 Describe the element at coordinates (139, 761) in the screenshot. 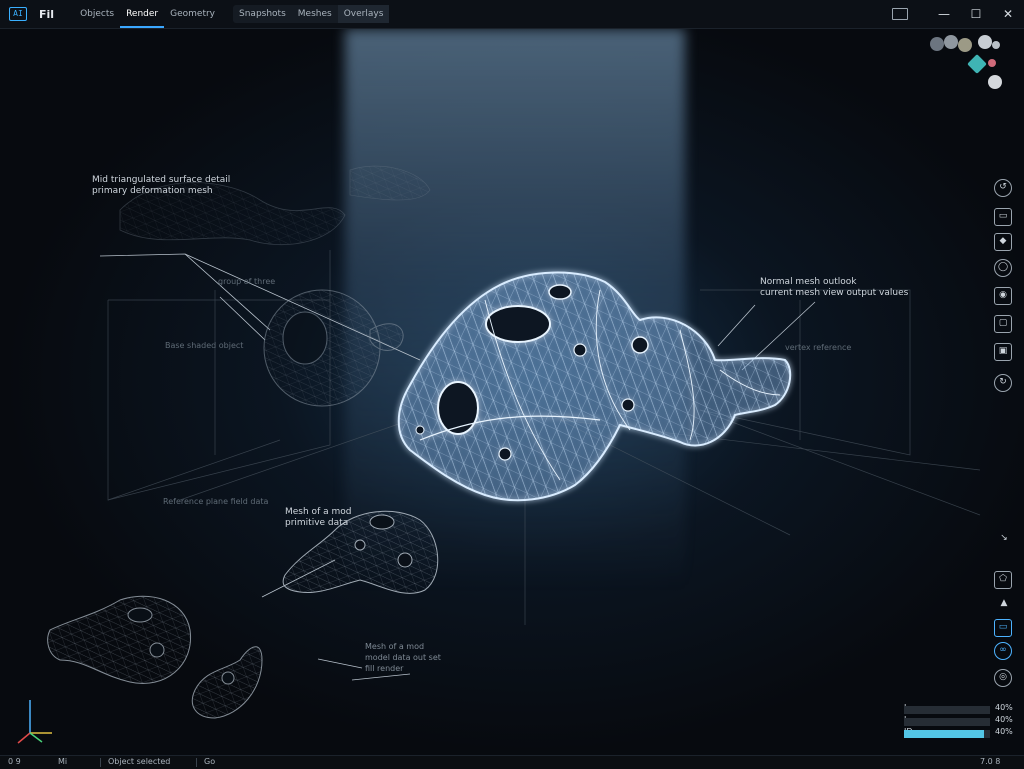

I see `status-info: Object selected` at that location.